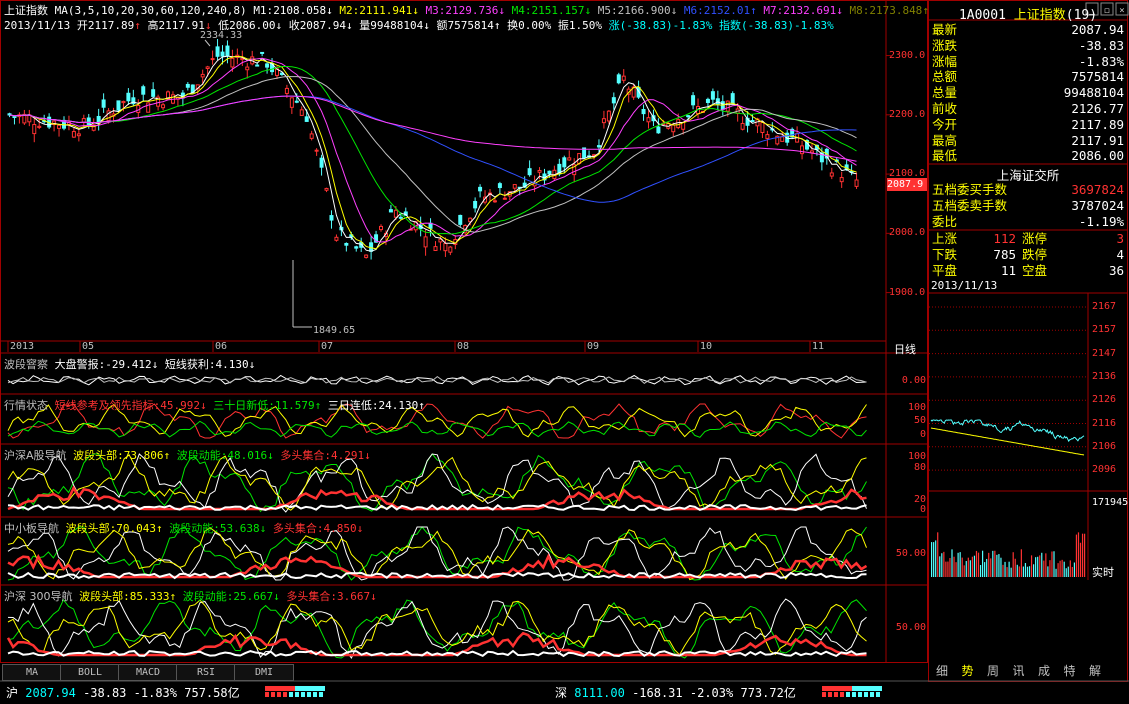  What do you see at coordinates (1028, 77) in the screenshot?
I see `quote-row: 总额 7575814` at bounding box center [1028, 77].